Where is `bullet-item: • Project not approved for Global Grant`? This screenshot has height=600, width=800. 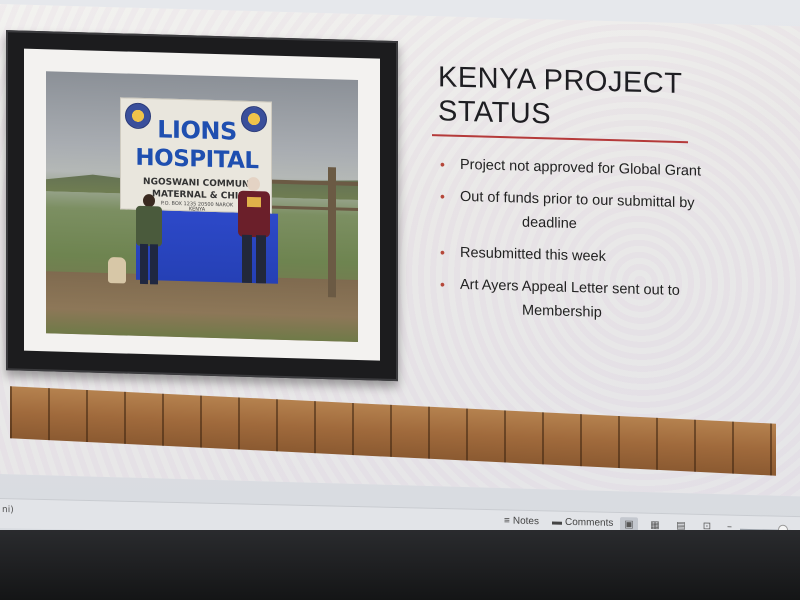
bullet-item: • Project not approved for Global Grant is located at coordinates (603, 168).